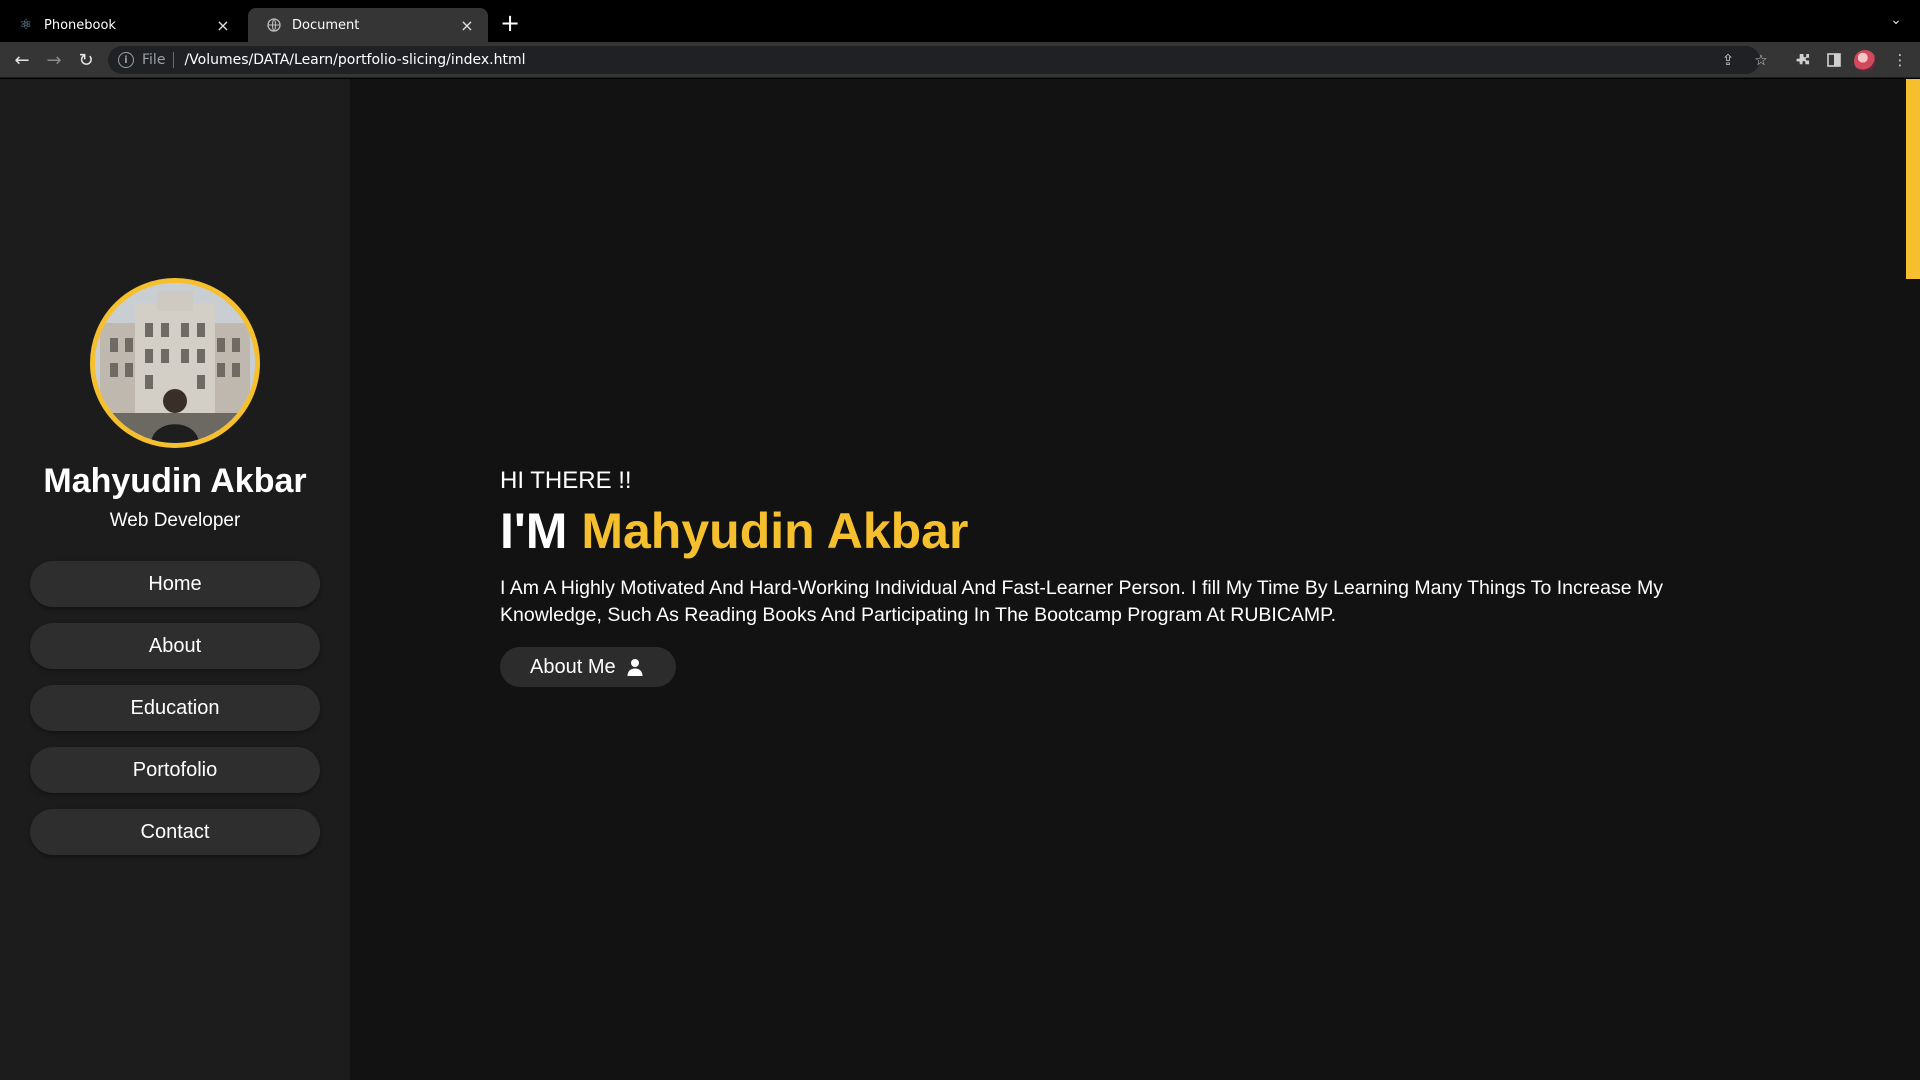 The width and height of the screenshot is (1920, 1080). Describe the element at coordinates (1900, 60) in the screenshot. I see `more-menu-icon: ⋮` at that location.